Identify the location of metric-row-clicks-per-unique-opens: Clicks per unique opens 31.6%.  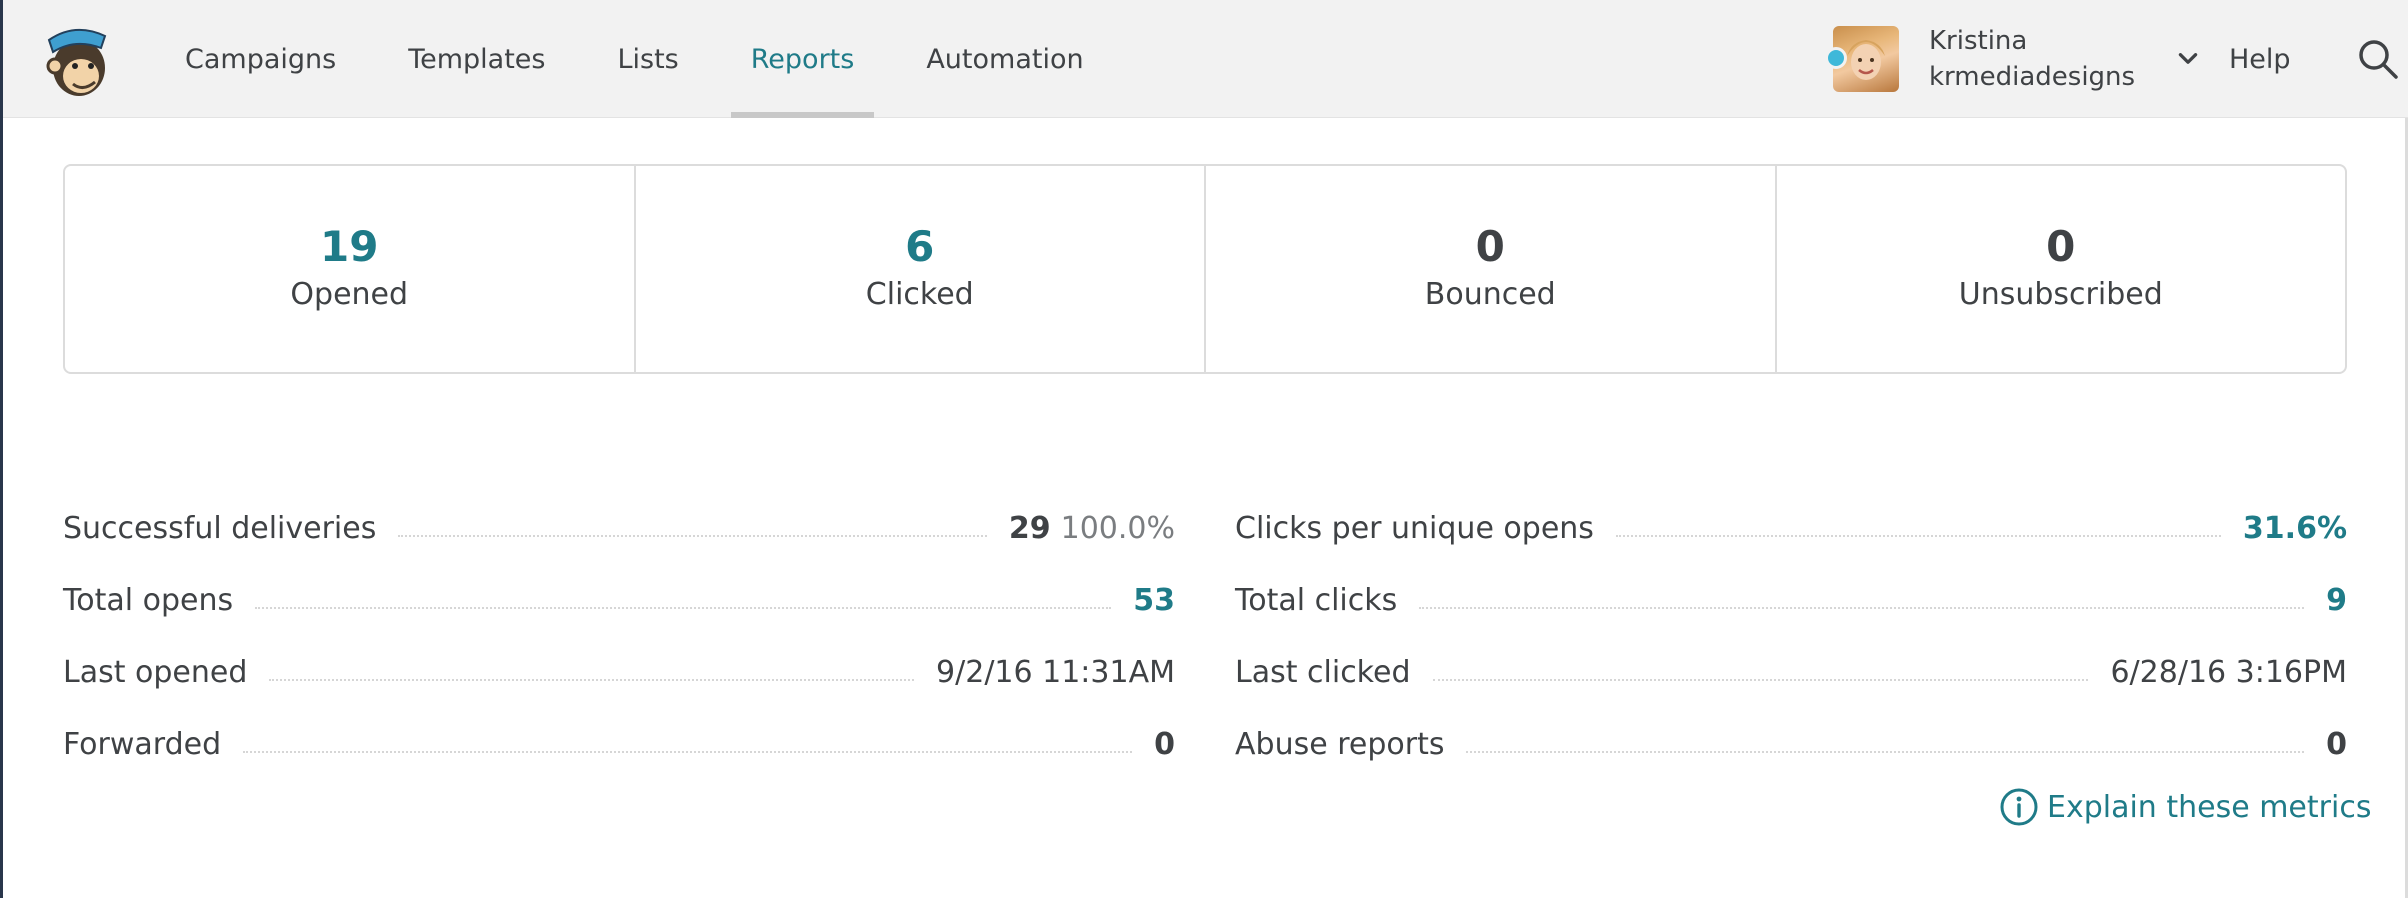
(1791, 528).